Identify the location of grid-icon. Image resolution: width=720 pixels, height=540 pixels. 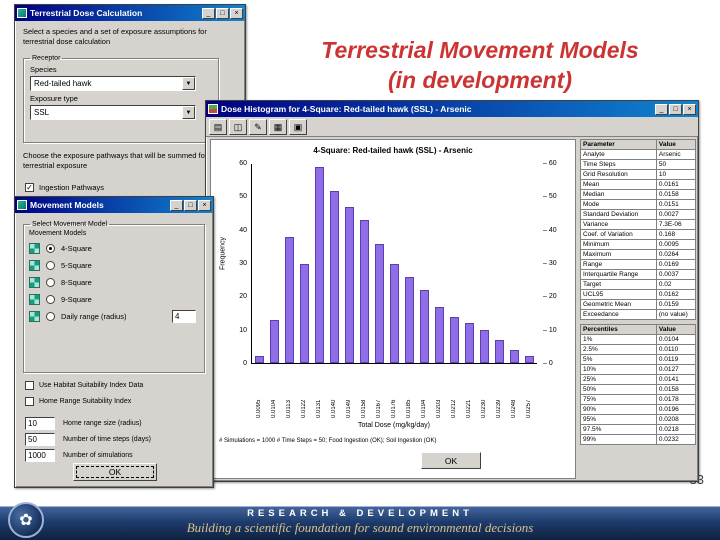
(34, 316).